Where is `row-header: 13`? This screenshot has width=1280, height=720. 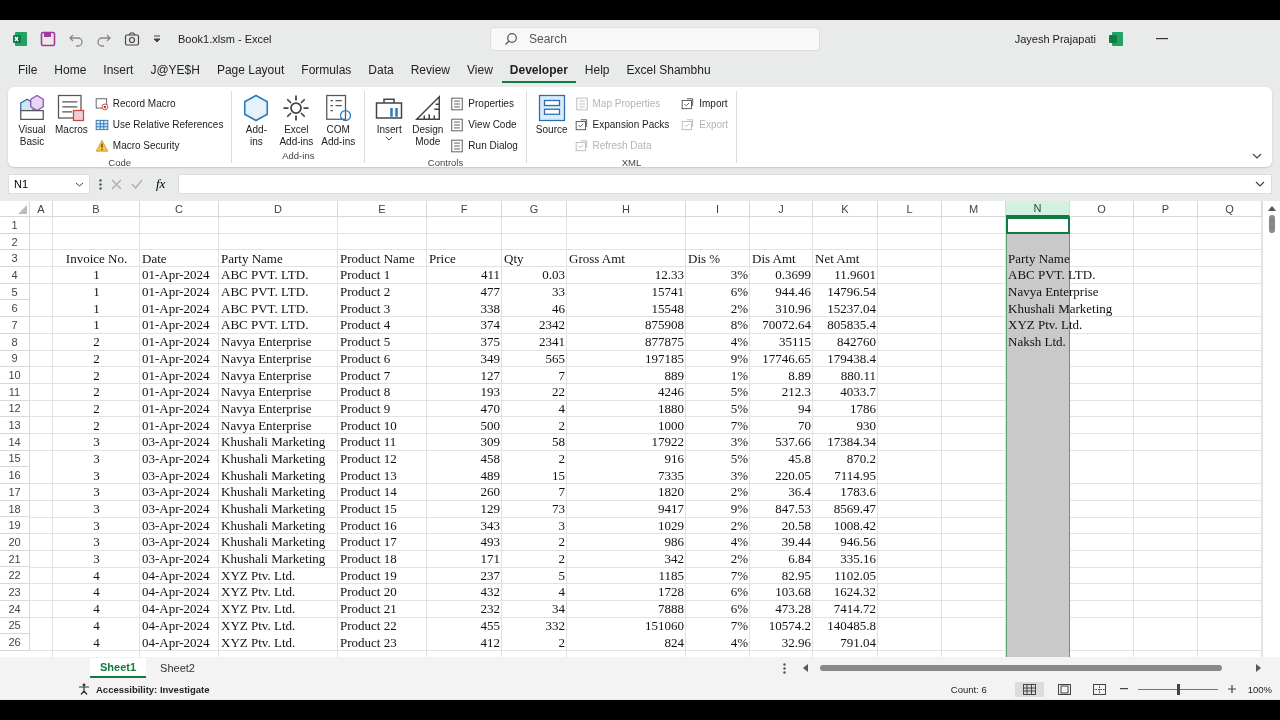
row-header: 13 is located at coordinates (15, 425).